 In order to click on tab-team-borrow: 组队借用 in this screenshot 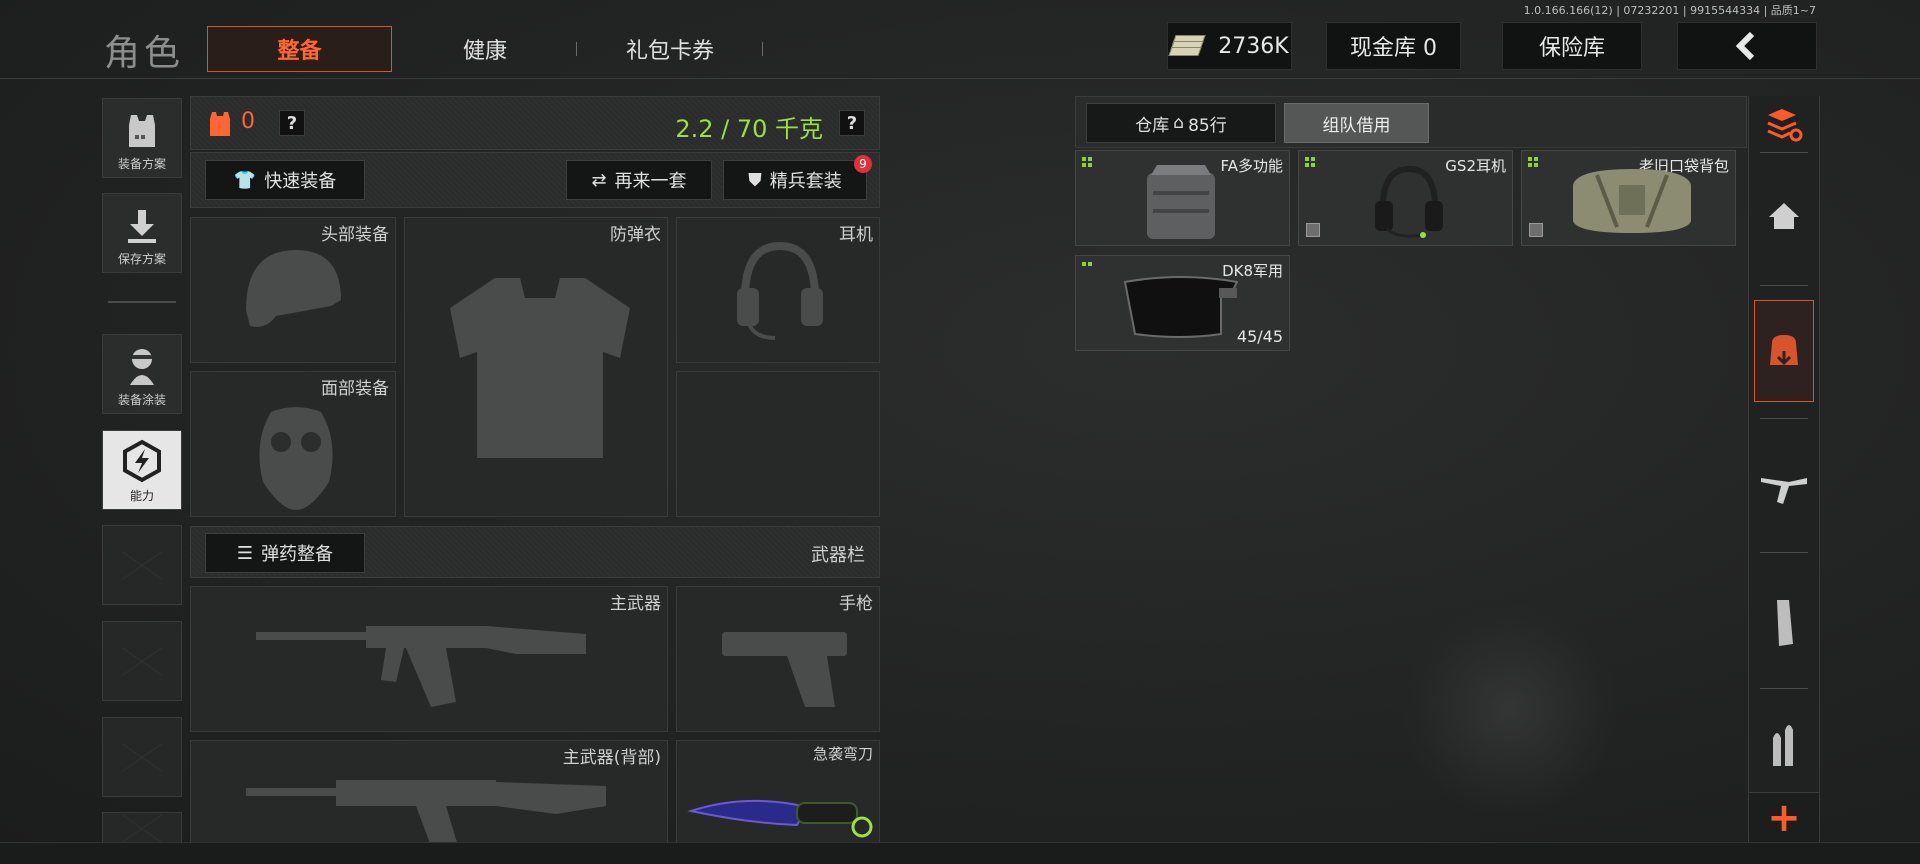, I will do `click(1356, 123)`.